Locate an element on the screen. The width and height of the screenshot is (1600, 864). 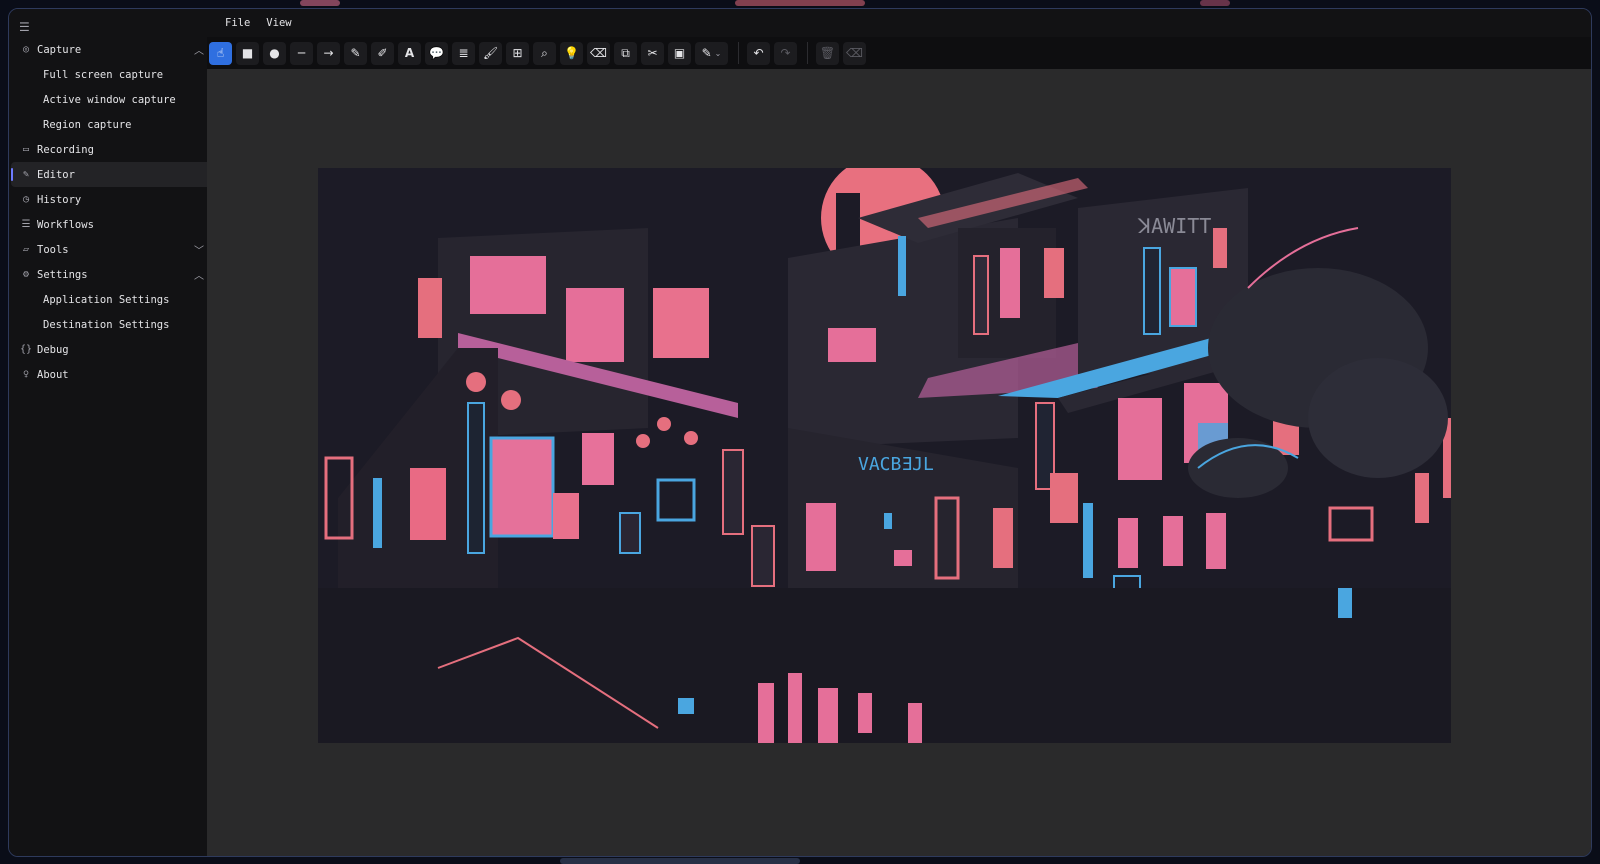
sidebar-item-label: Workflows is located at coordinates (65, 224).